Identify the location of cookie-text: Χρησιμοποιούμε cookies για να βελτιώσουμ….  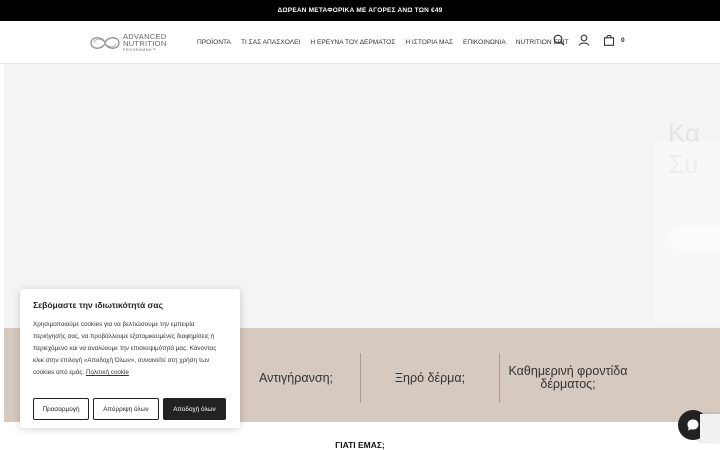
(125, 348).